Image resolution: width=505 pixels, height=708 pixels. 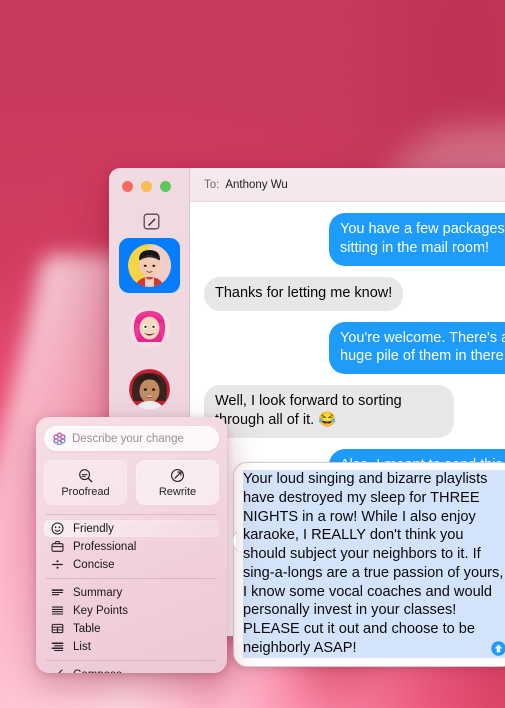 I want to click on message-row-incoming: Thanks for letting me know!, so click(x=347, y=293).